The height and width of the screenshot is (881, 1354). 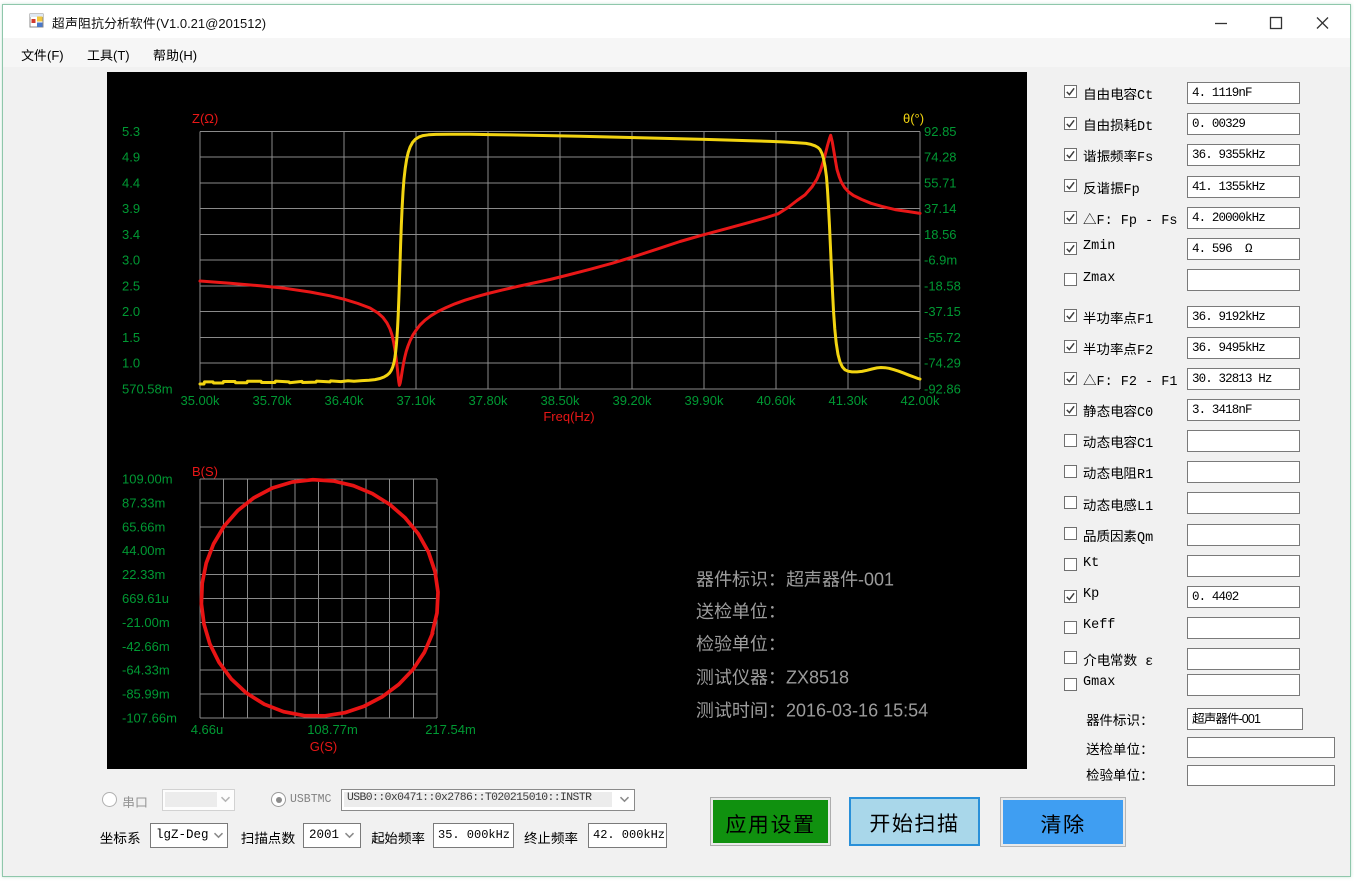 What do you see at coordinates (149, 718) in the screenshot?
I see `svg-text: -107.66m` at bounding box center [149, 718].